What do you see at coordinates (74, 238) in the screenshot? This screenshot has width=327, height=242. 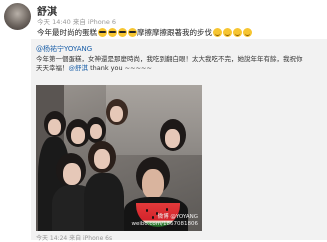 I see `repost-time: 今天 14:24 来自 iPhone 6s` at bounding box center [74, 238].